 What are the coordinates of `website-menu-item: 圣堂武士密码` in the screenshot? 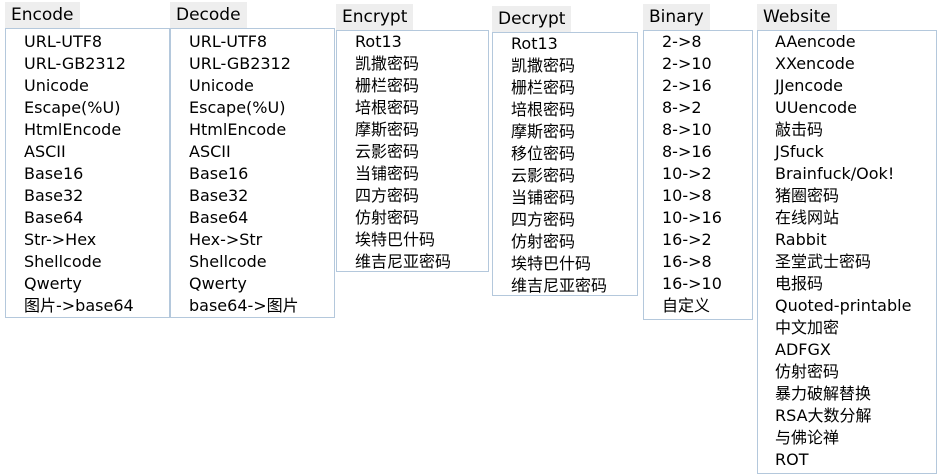 It's located at (855, 262).